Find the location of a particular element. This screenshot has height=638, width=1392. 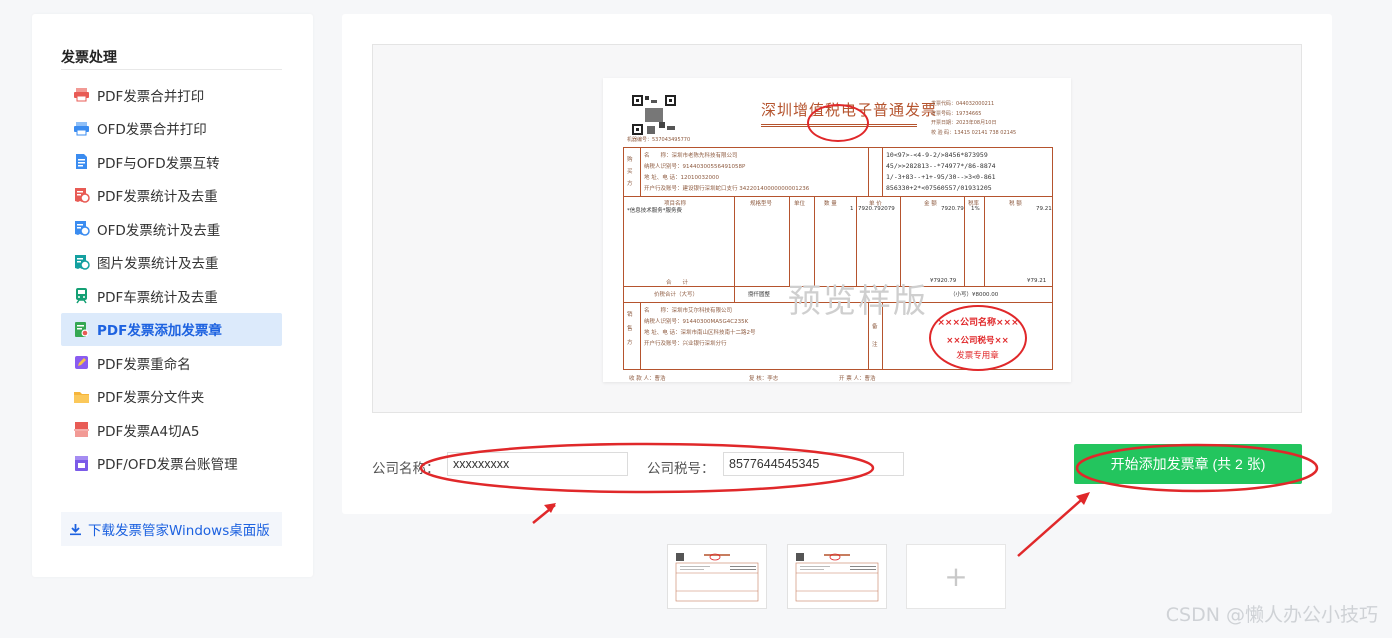

train-icon is located at coordinates (81, 295).